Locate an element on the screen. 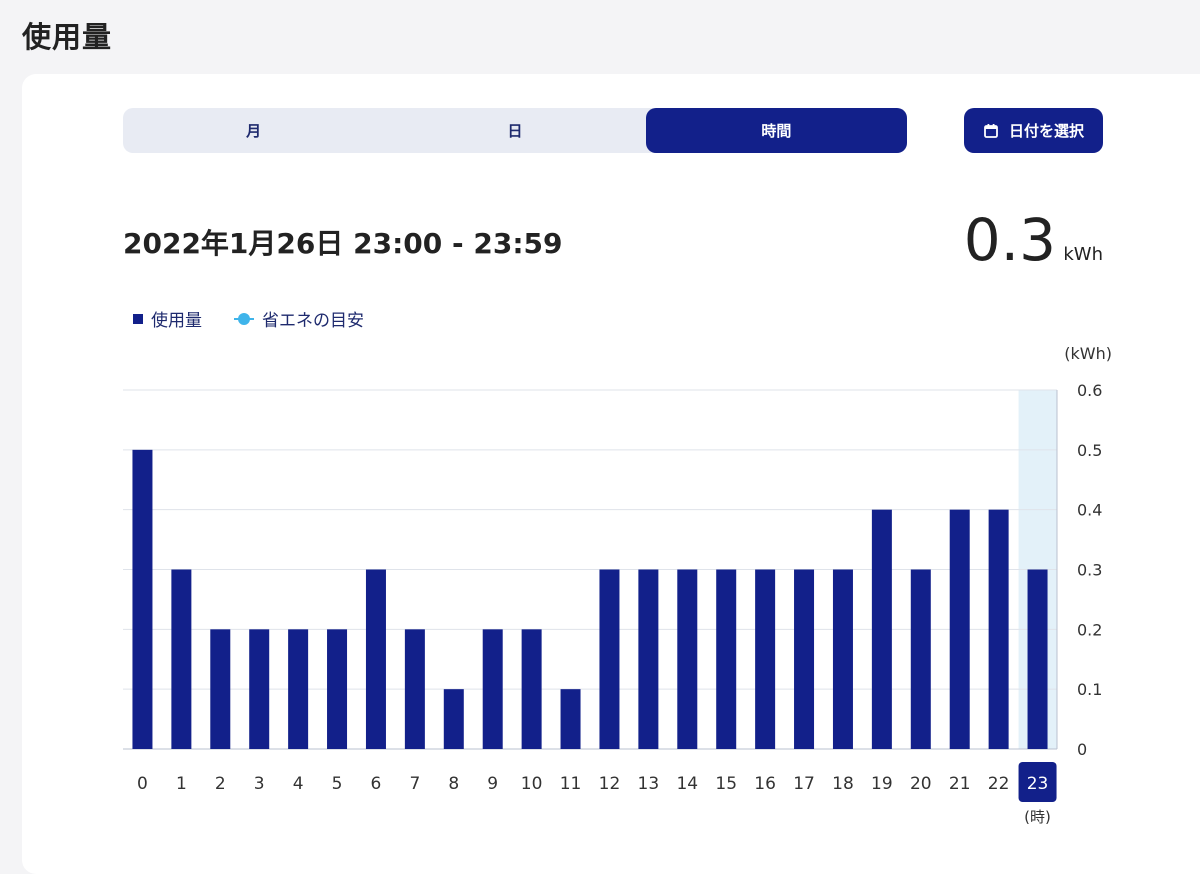 The image size is (1200, 874). x-tick-label: 15 is located at coordinates (726, 784).